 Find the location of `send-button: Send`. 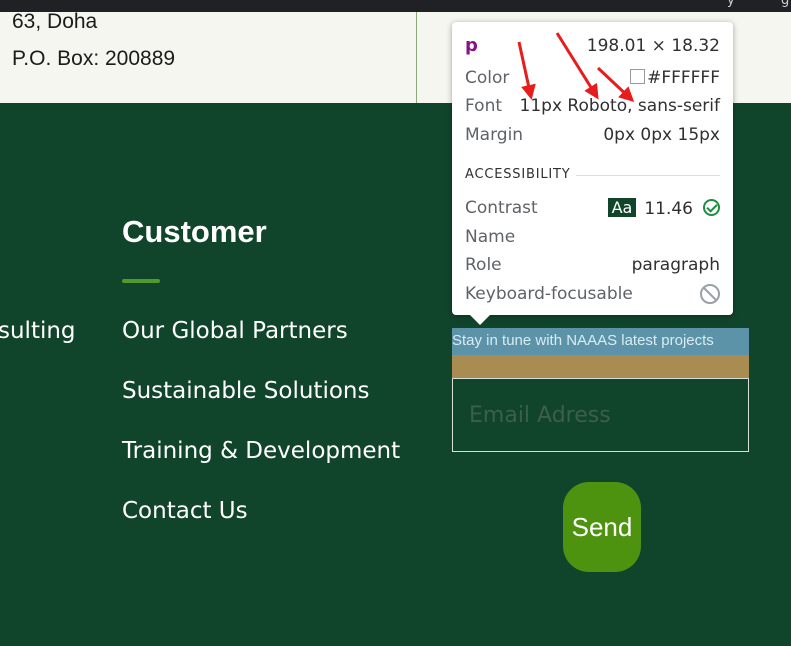

send-button: Send is located at coordinates (602, 527).